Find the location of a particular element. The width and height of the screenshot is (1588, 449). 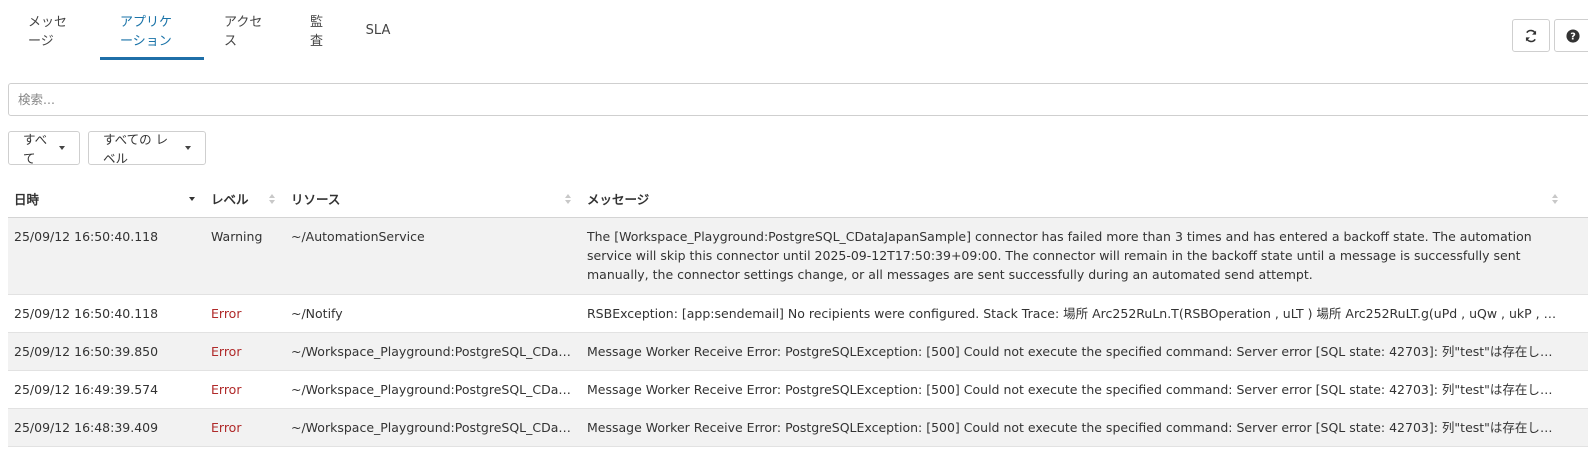

refresh-icon is located at coordinates (1531, 35).